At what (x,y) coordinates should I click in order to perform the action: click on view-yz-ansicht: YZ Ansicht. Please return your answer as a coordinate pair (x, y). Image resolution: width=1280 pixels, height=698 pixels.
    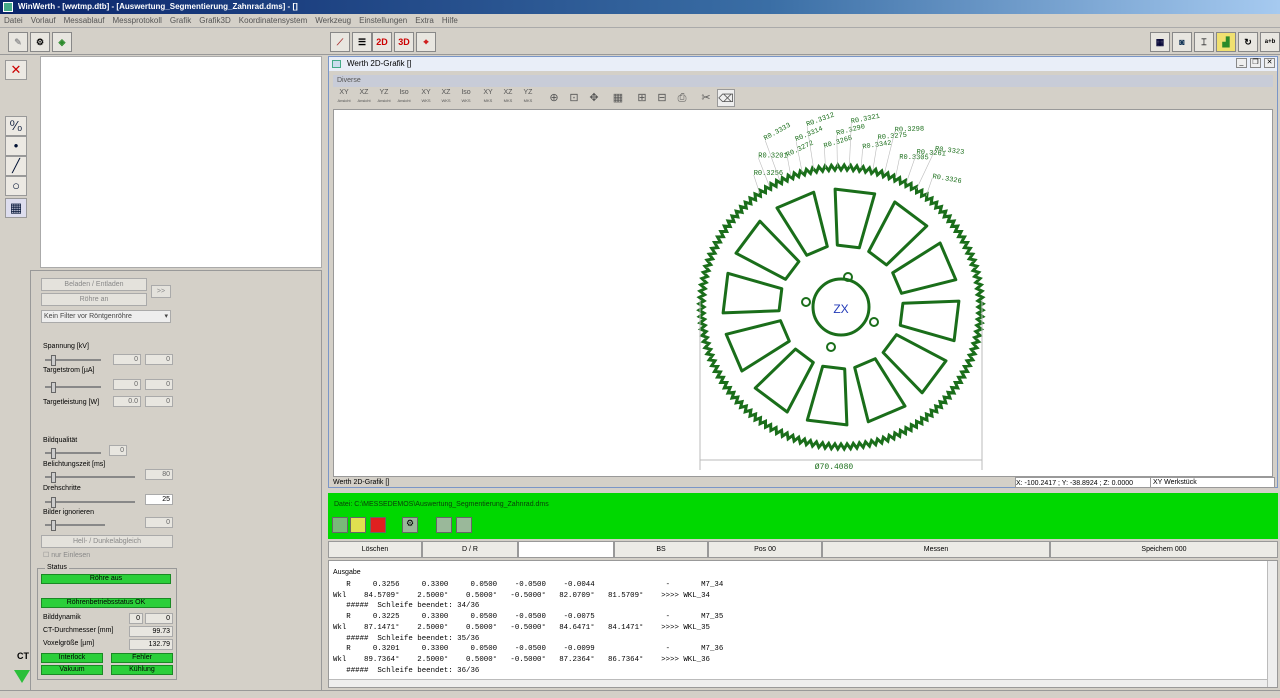
    Looking at the image, I should click on (384, 98).